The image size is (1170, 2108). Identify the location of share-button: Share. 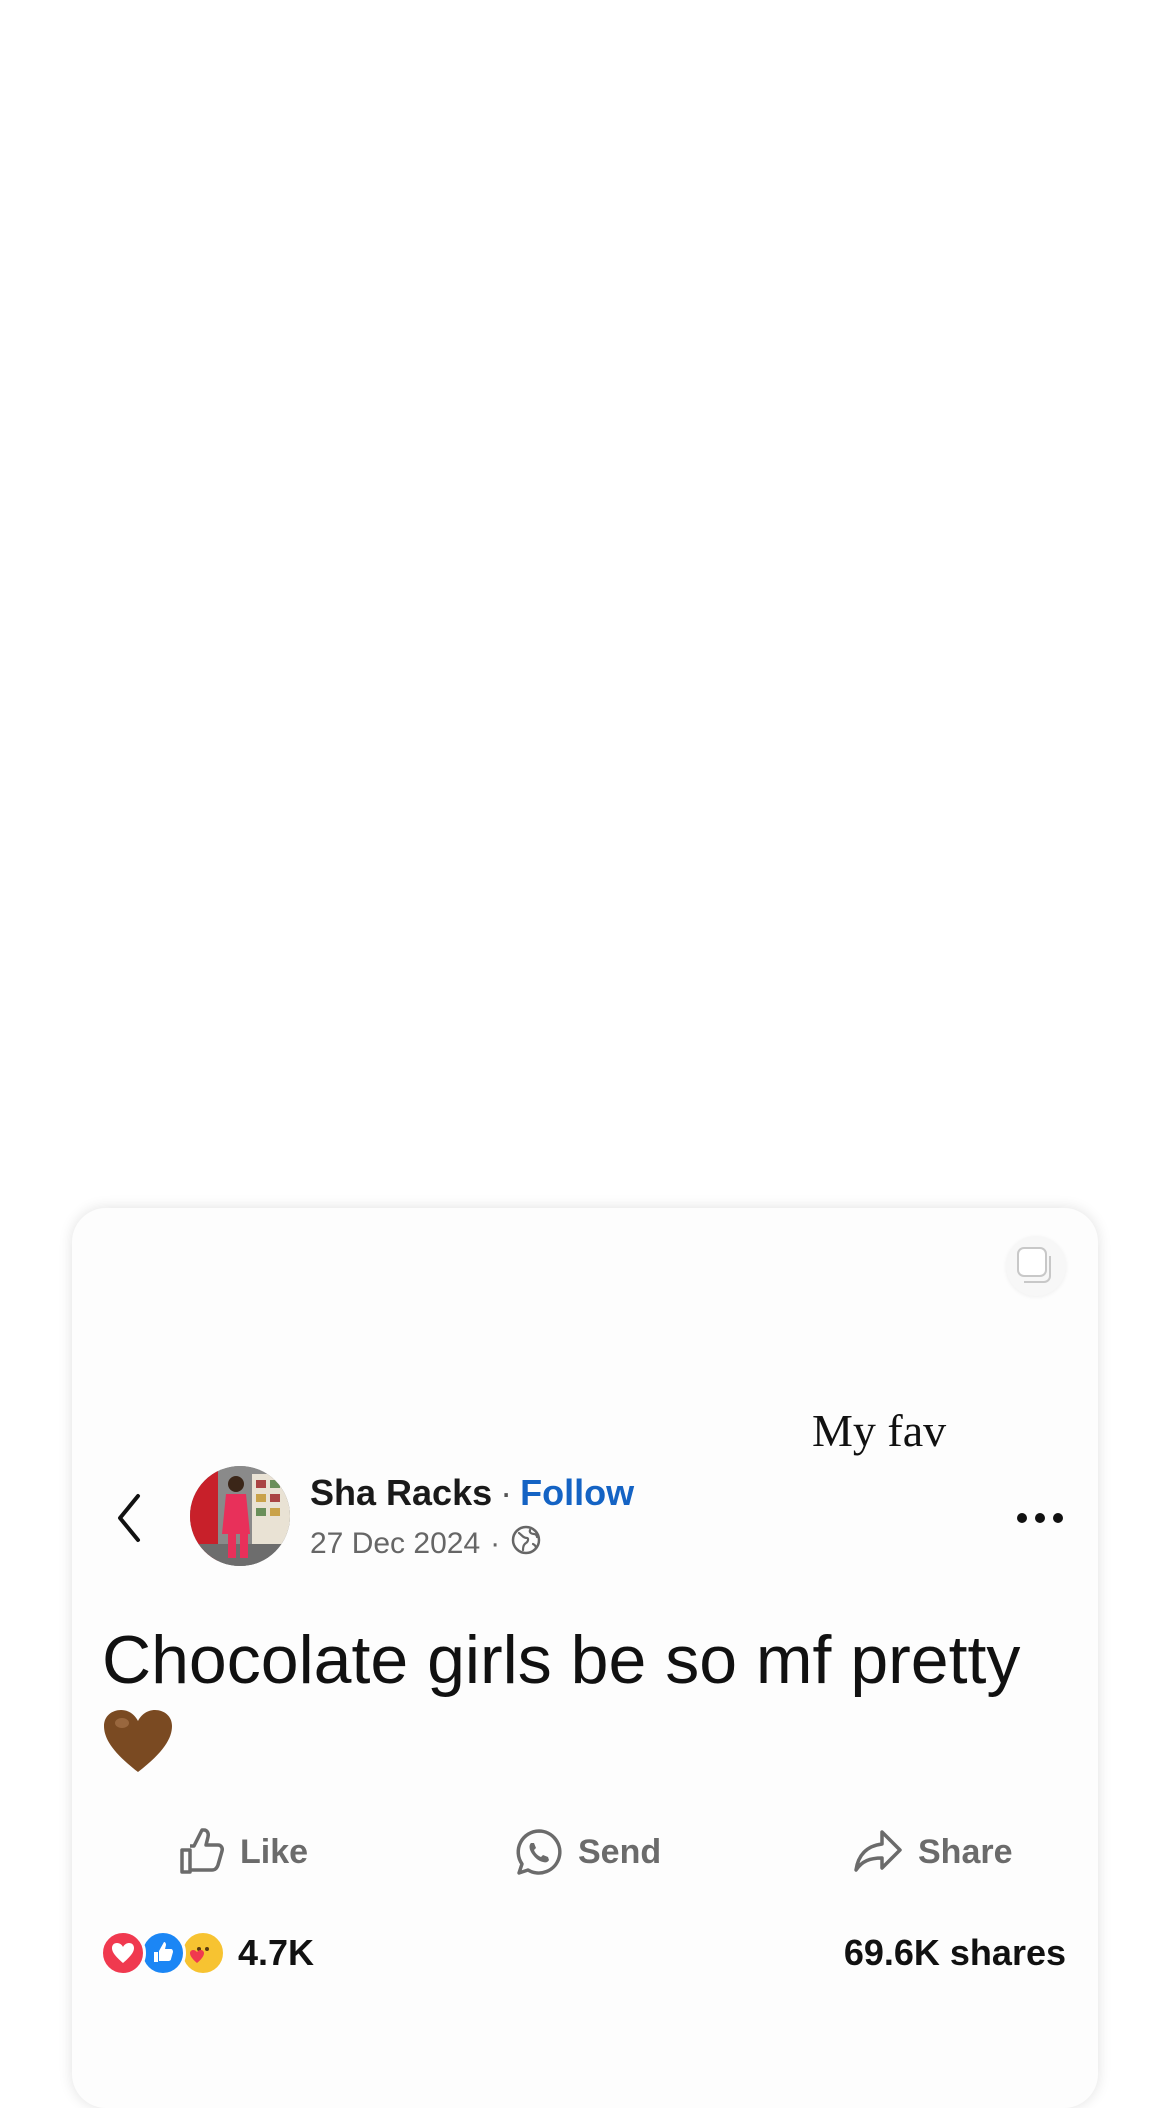
(932, 1852).